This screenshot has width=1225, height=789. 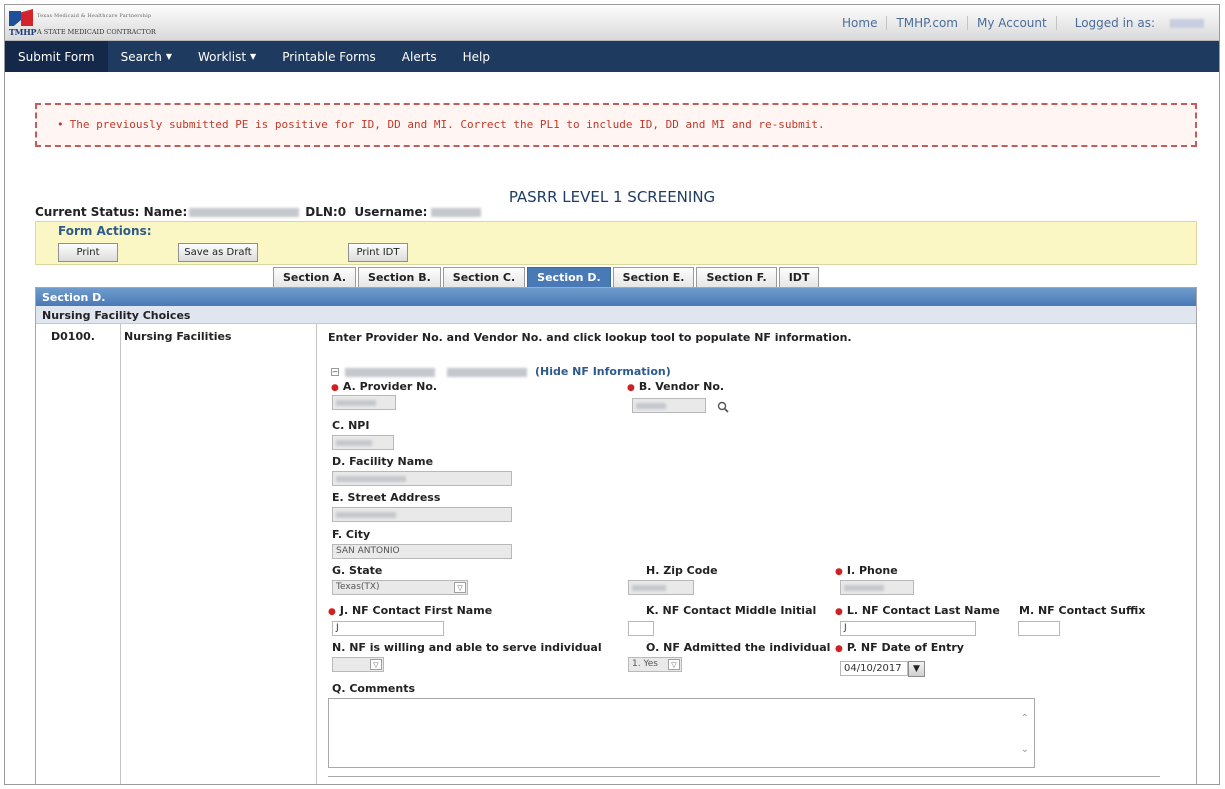 I want to click on facility-name-field, so click(x=422, y=478).